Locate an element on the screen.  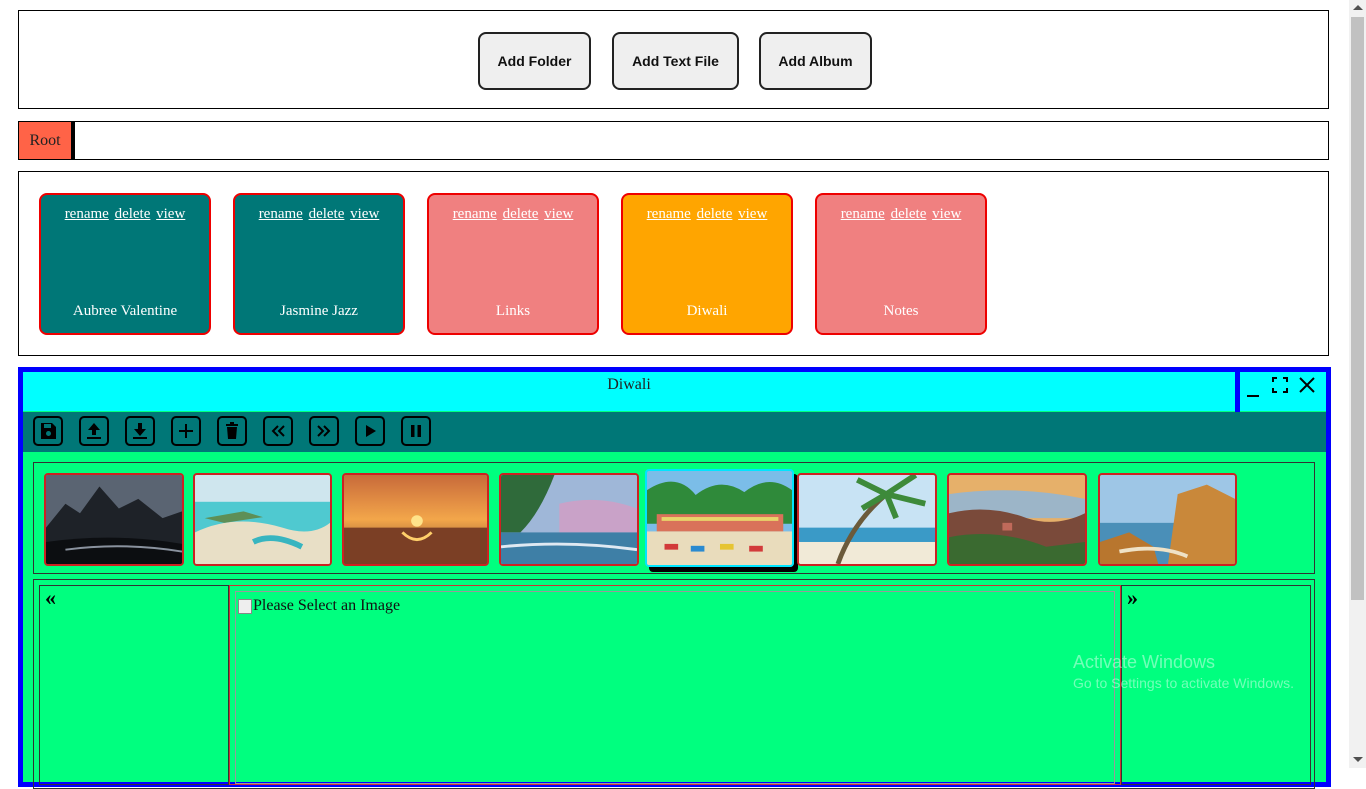
save-icon is located at coordinates (48, 431).